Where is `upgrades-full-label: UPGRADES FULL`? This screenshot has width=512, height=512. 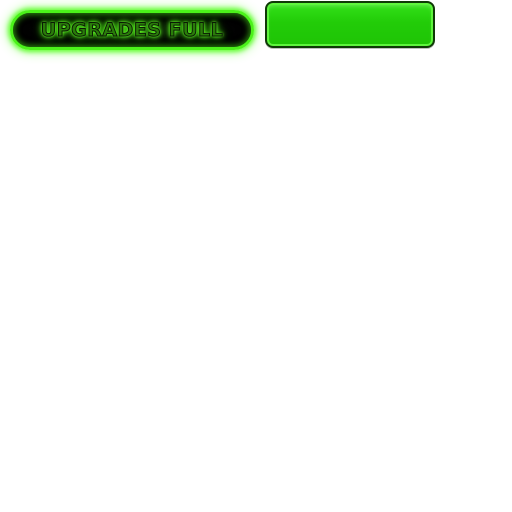 upgrades-full-label: UPGRADES FULL is located at coordinates (132, 30).